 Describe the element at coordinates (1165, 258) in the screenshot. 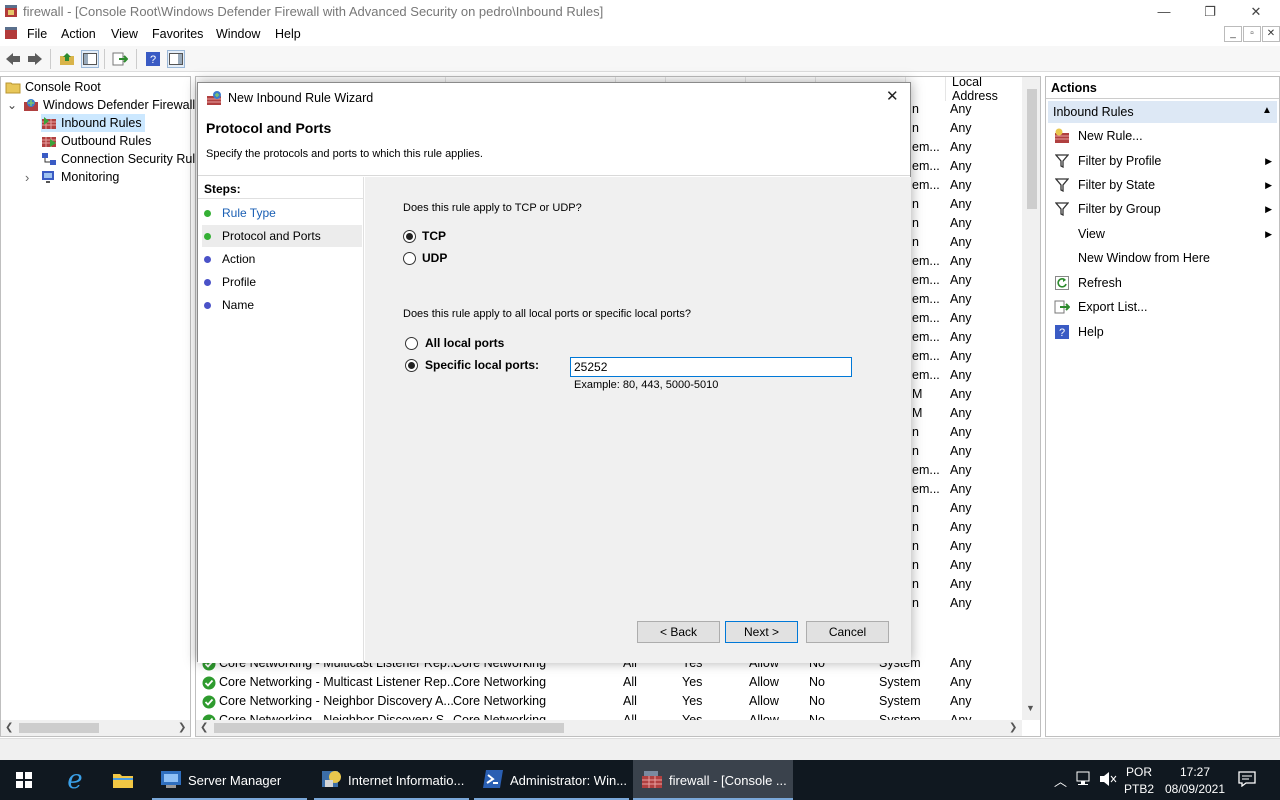

I see `action-new-window-from-here: New Window from Here` at that location.